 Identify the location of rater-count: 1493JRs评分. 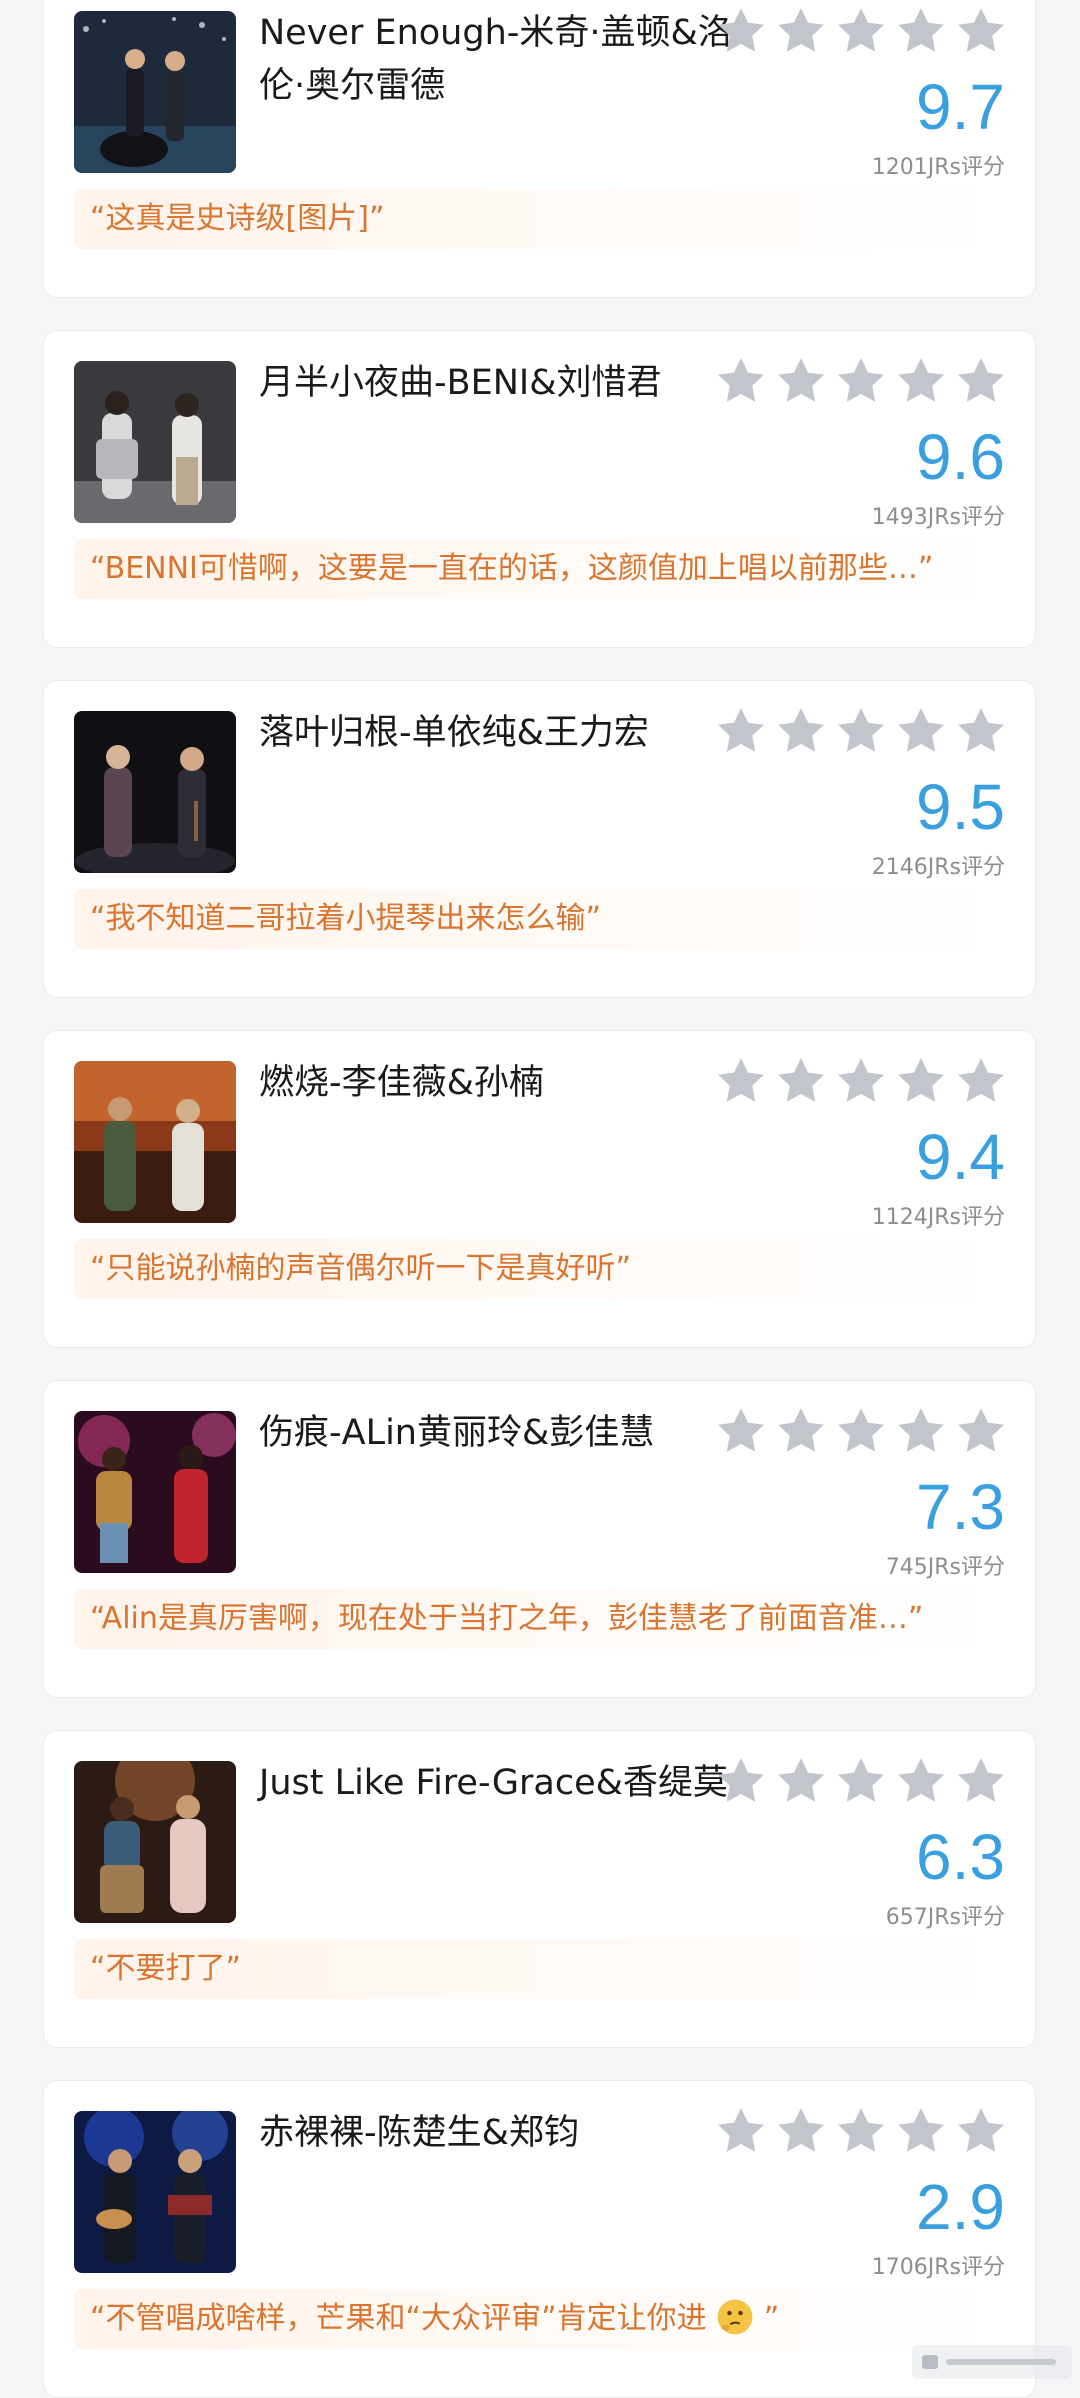
(938, 517).